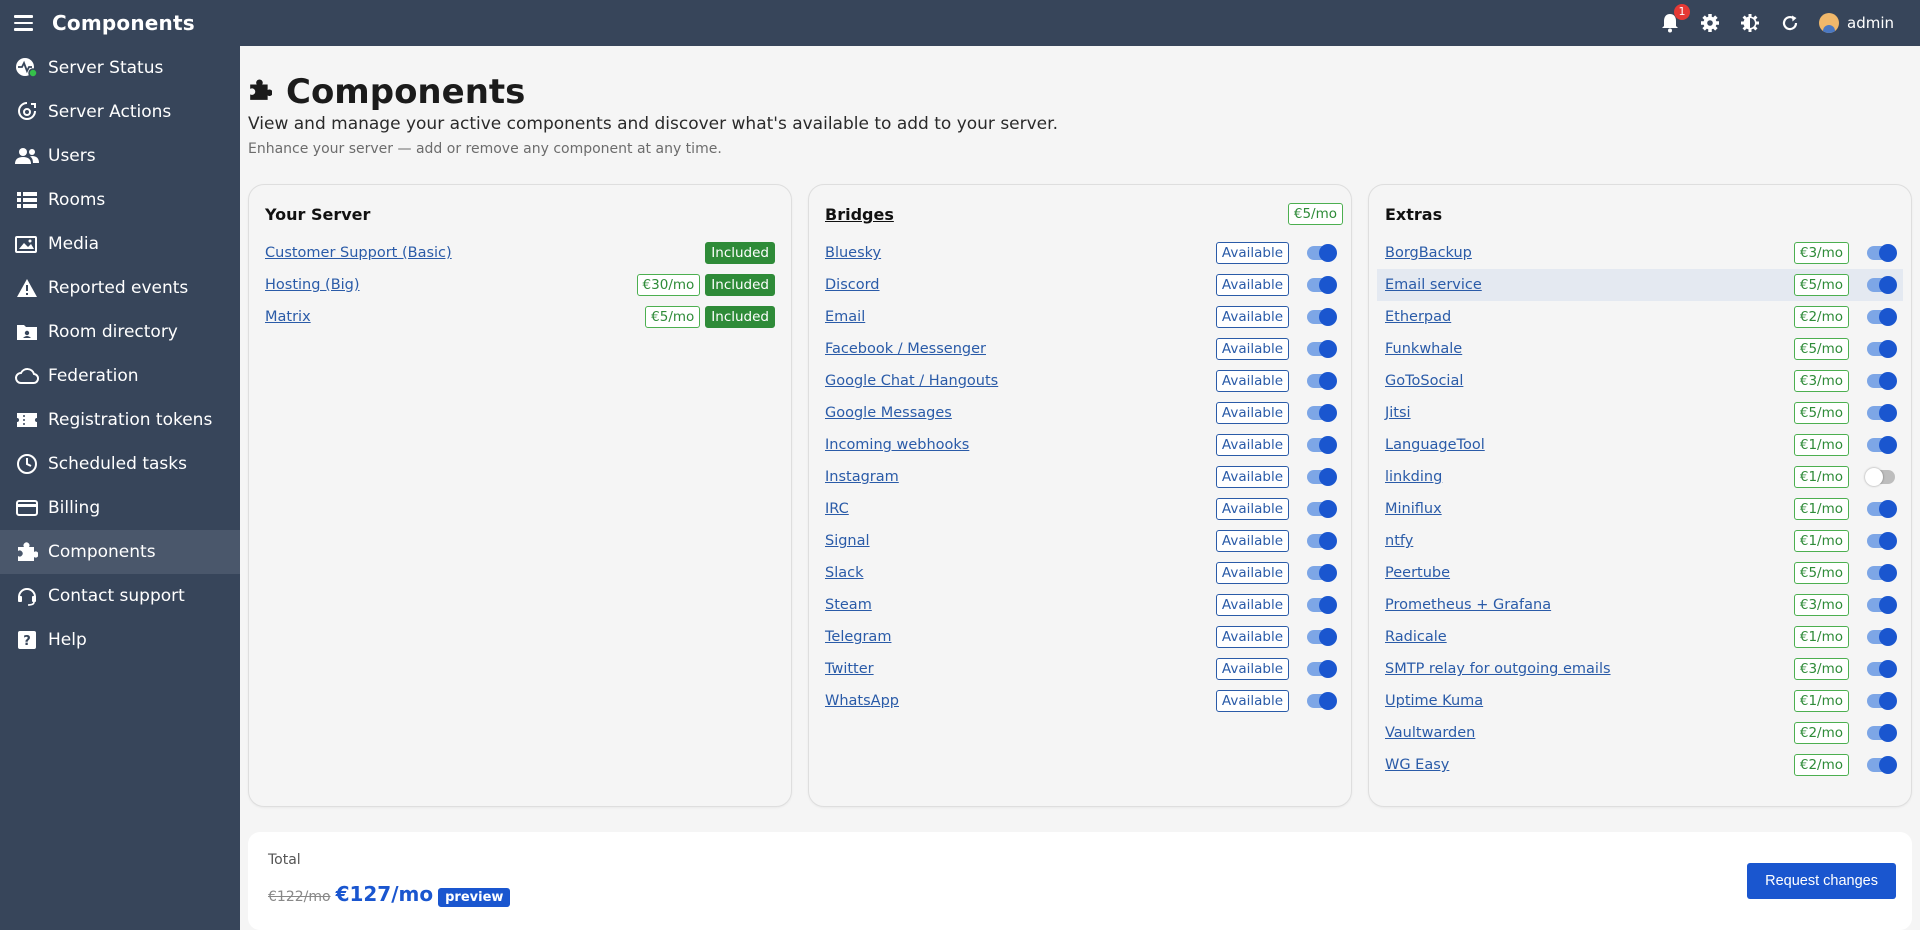 This screenshot has width=1920, height=930. Describe the element at coordinates (1587, 669) in the screenshot. I see `component-link: SMTP relay for outgoing emails` at that location.